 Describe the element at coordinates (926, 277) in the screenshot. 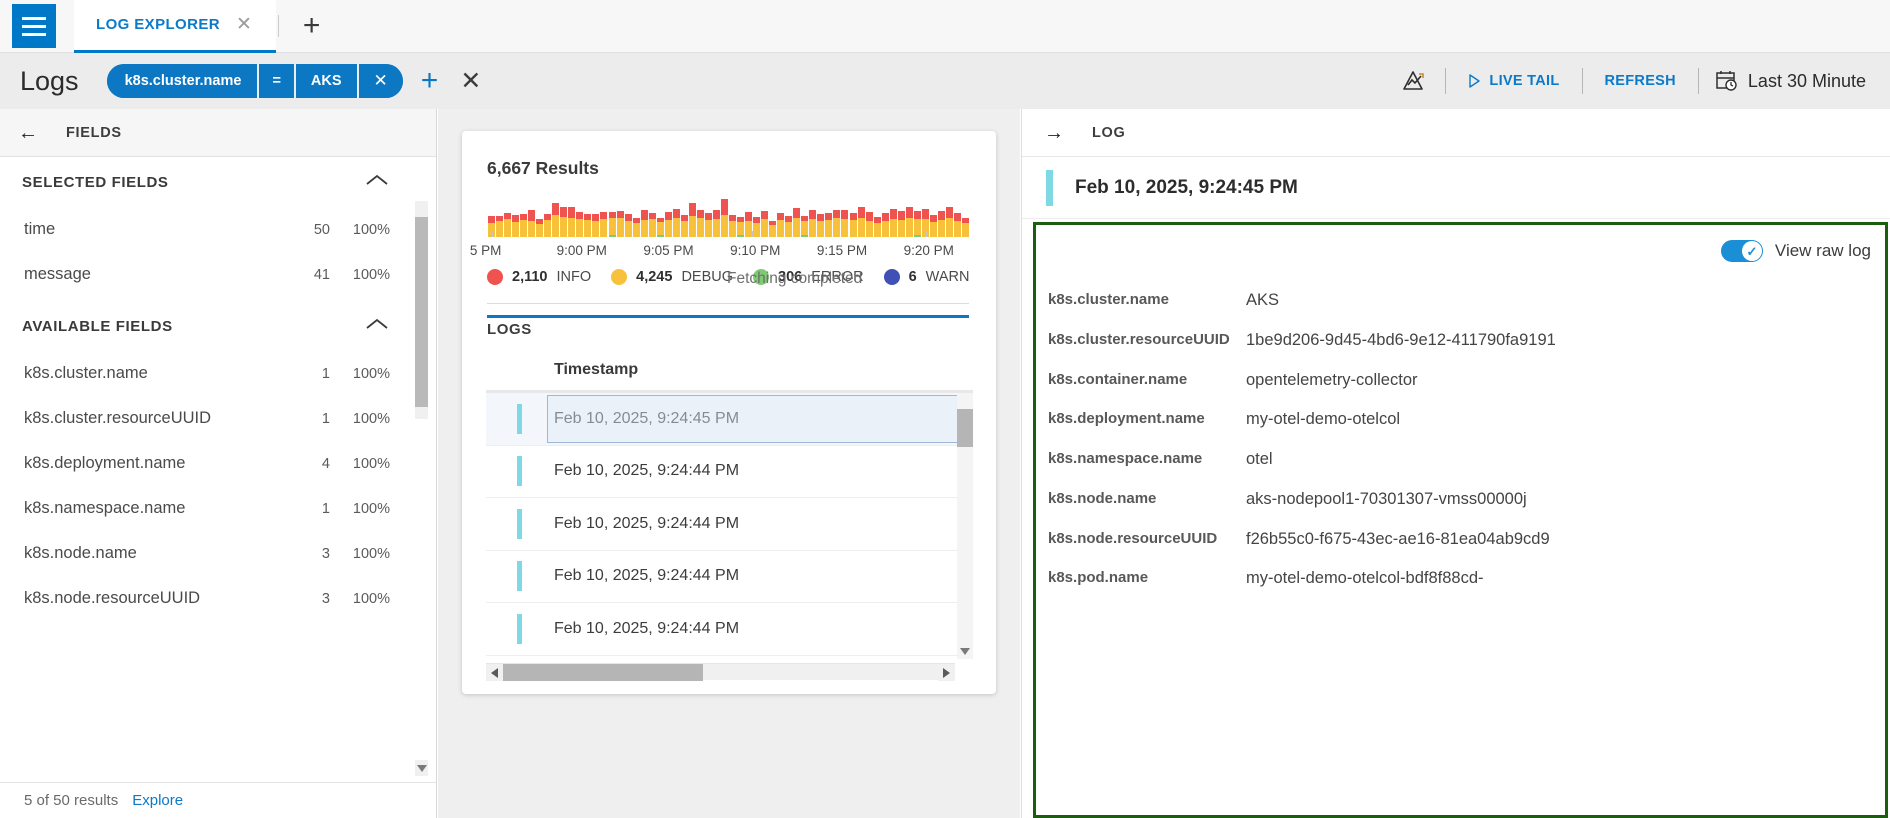

I see `legend-item-warn: 6 WARN` at that location.